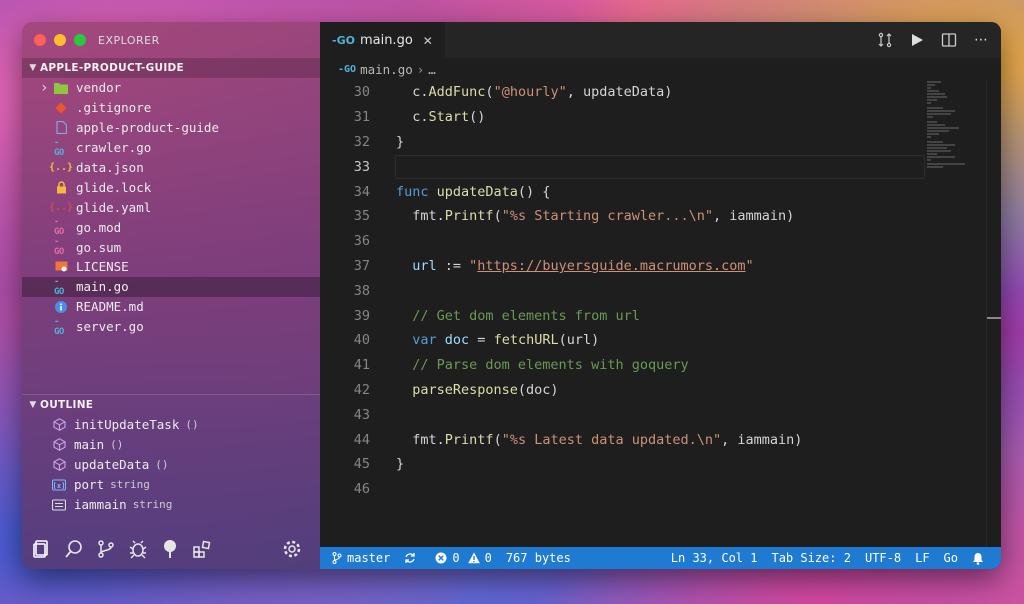 Image resolution: width=1024 pixels, height=604 pixels. Describe the element at coordinates (147, 128) in the screenshot. I see `file-name: apple-product-guide` at that location.